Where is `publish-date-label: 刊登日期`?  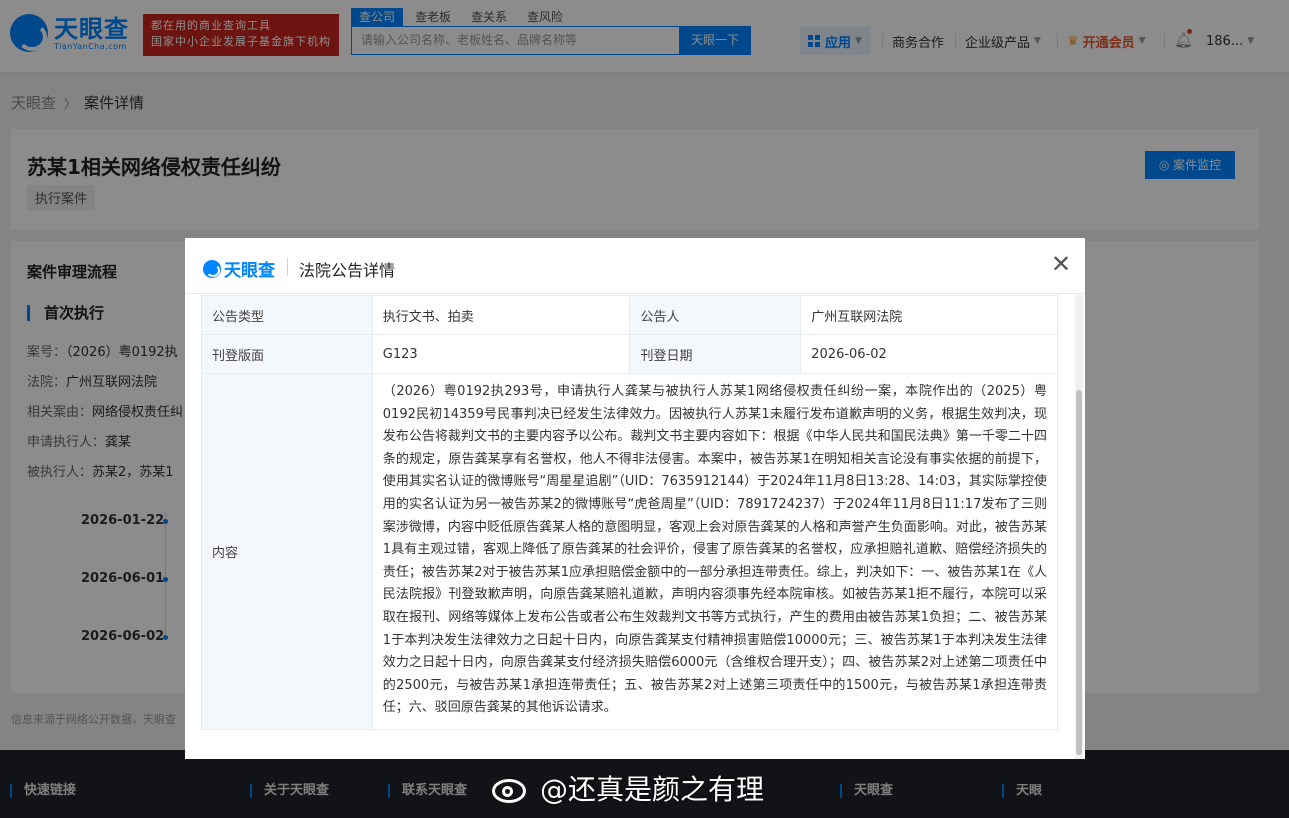 publish-date-label: 刊登日期 is located at coordinates (715, 354).